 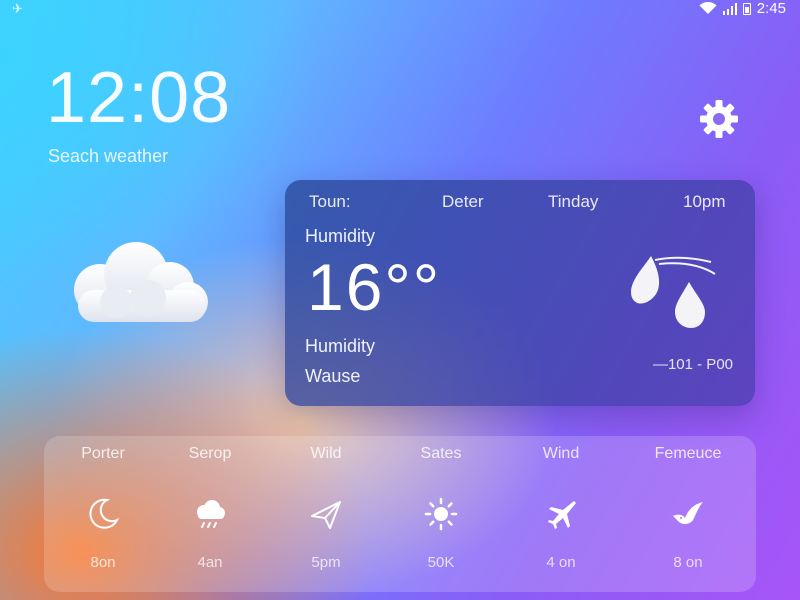 I want to click on forecast-item: Porter 8on, so click(x=103, y=514).